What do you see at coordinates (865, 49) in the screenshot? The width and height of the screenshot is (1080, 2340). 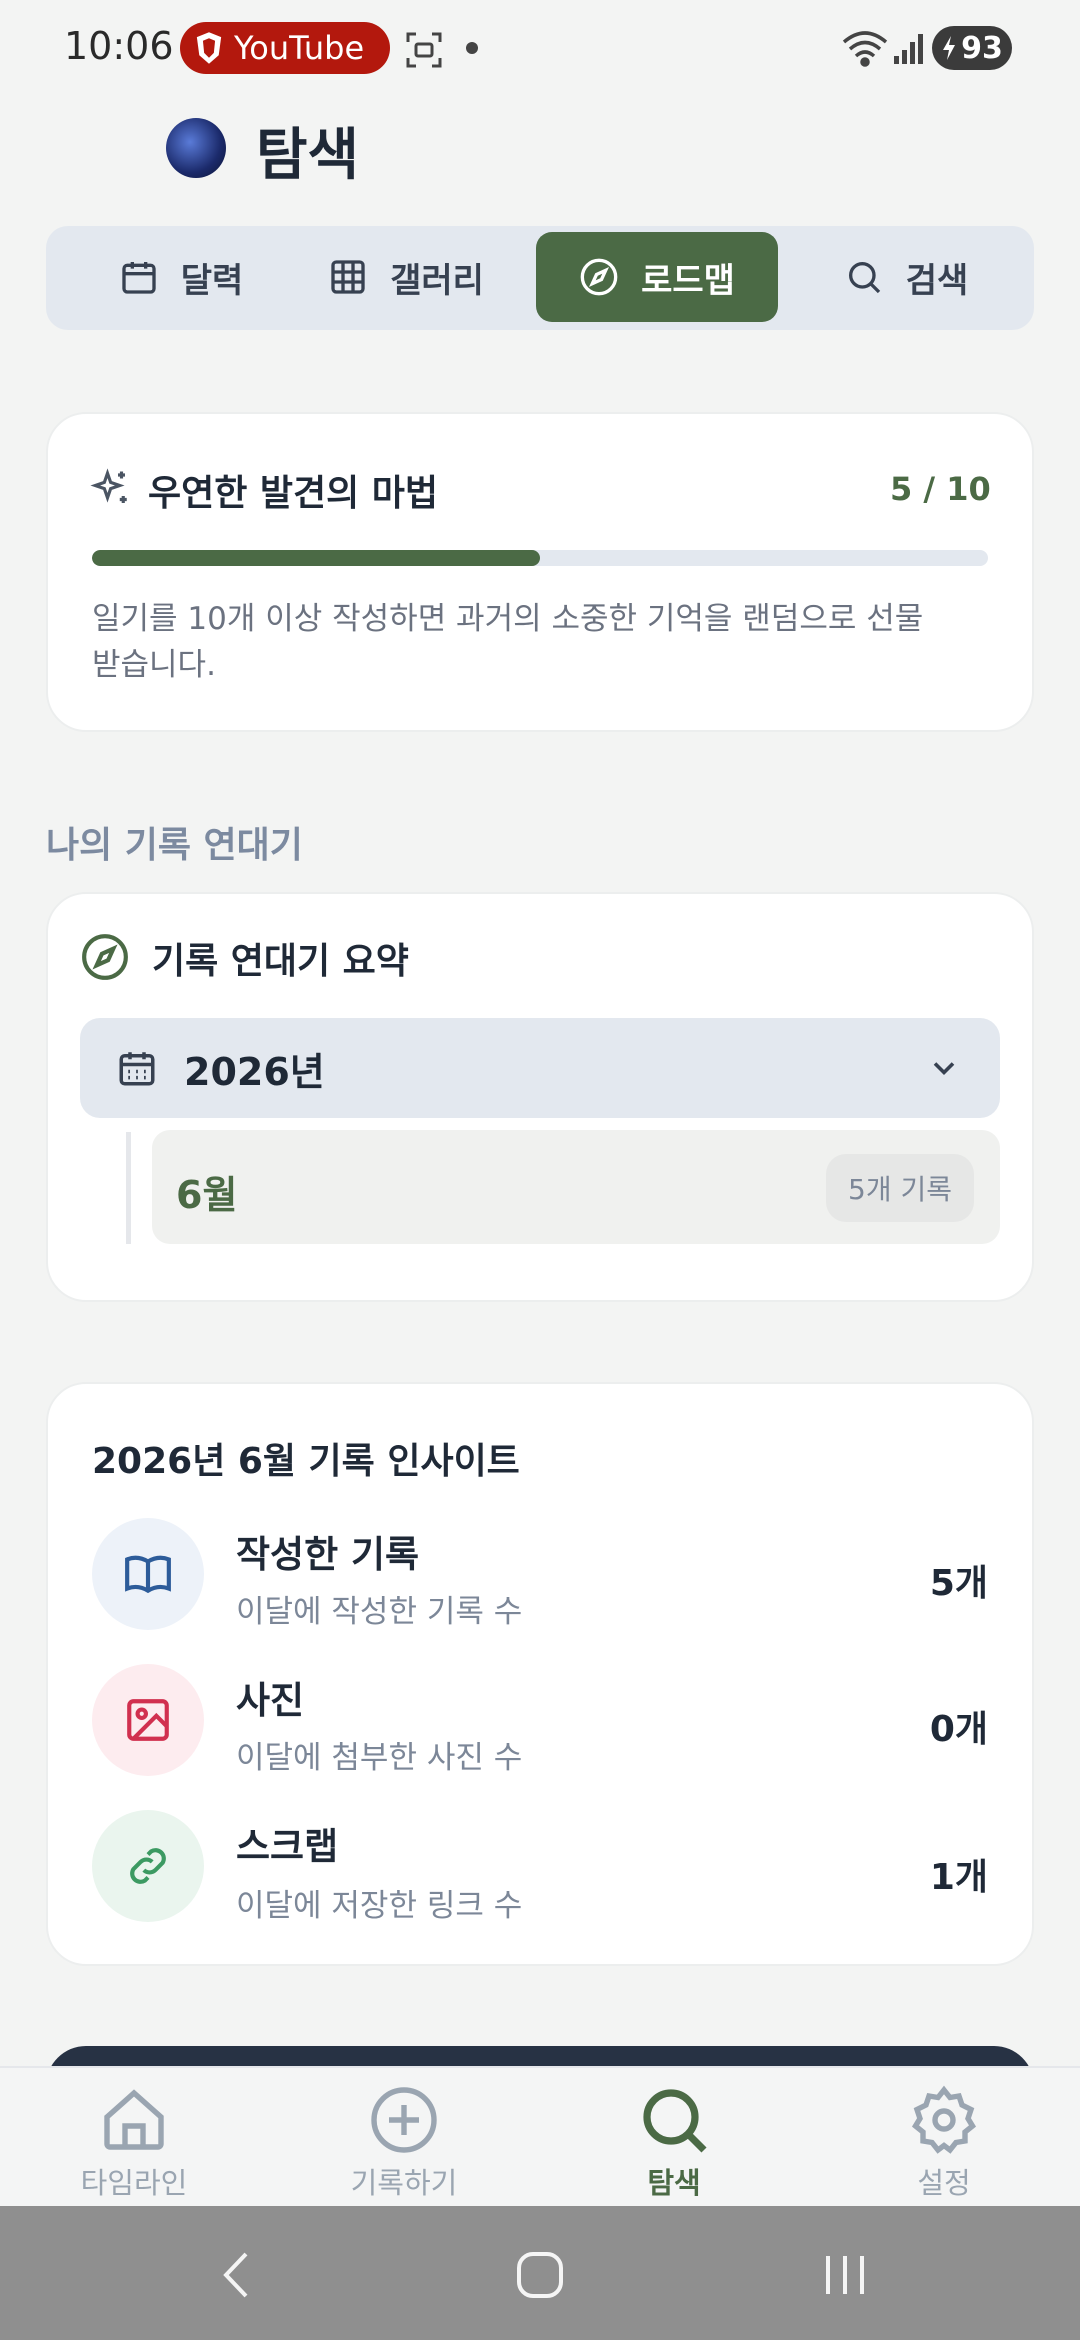 I see `wifi-icon` at bounding box center [865, 49].